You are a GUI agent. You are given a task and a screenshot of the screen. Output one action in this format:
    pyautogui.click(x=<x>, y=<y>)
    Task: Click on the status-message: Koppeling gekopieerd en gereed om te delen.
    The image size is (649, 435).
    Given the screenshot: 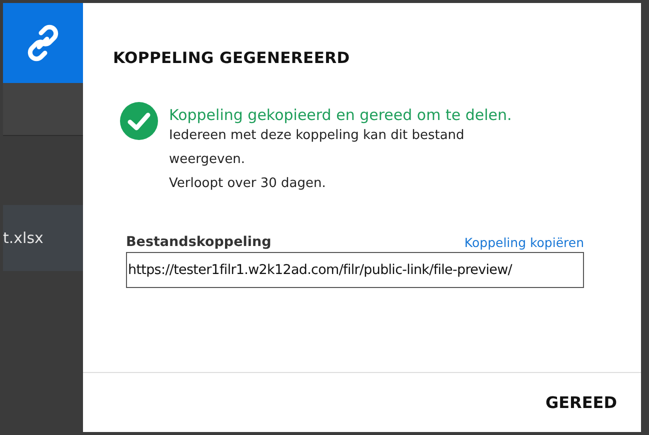 What is the action you would take?
    pyautogui.click(x=341, y=115)
    